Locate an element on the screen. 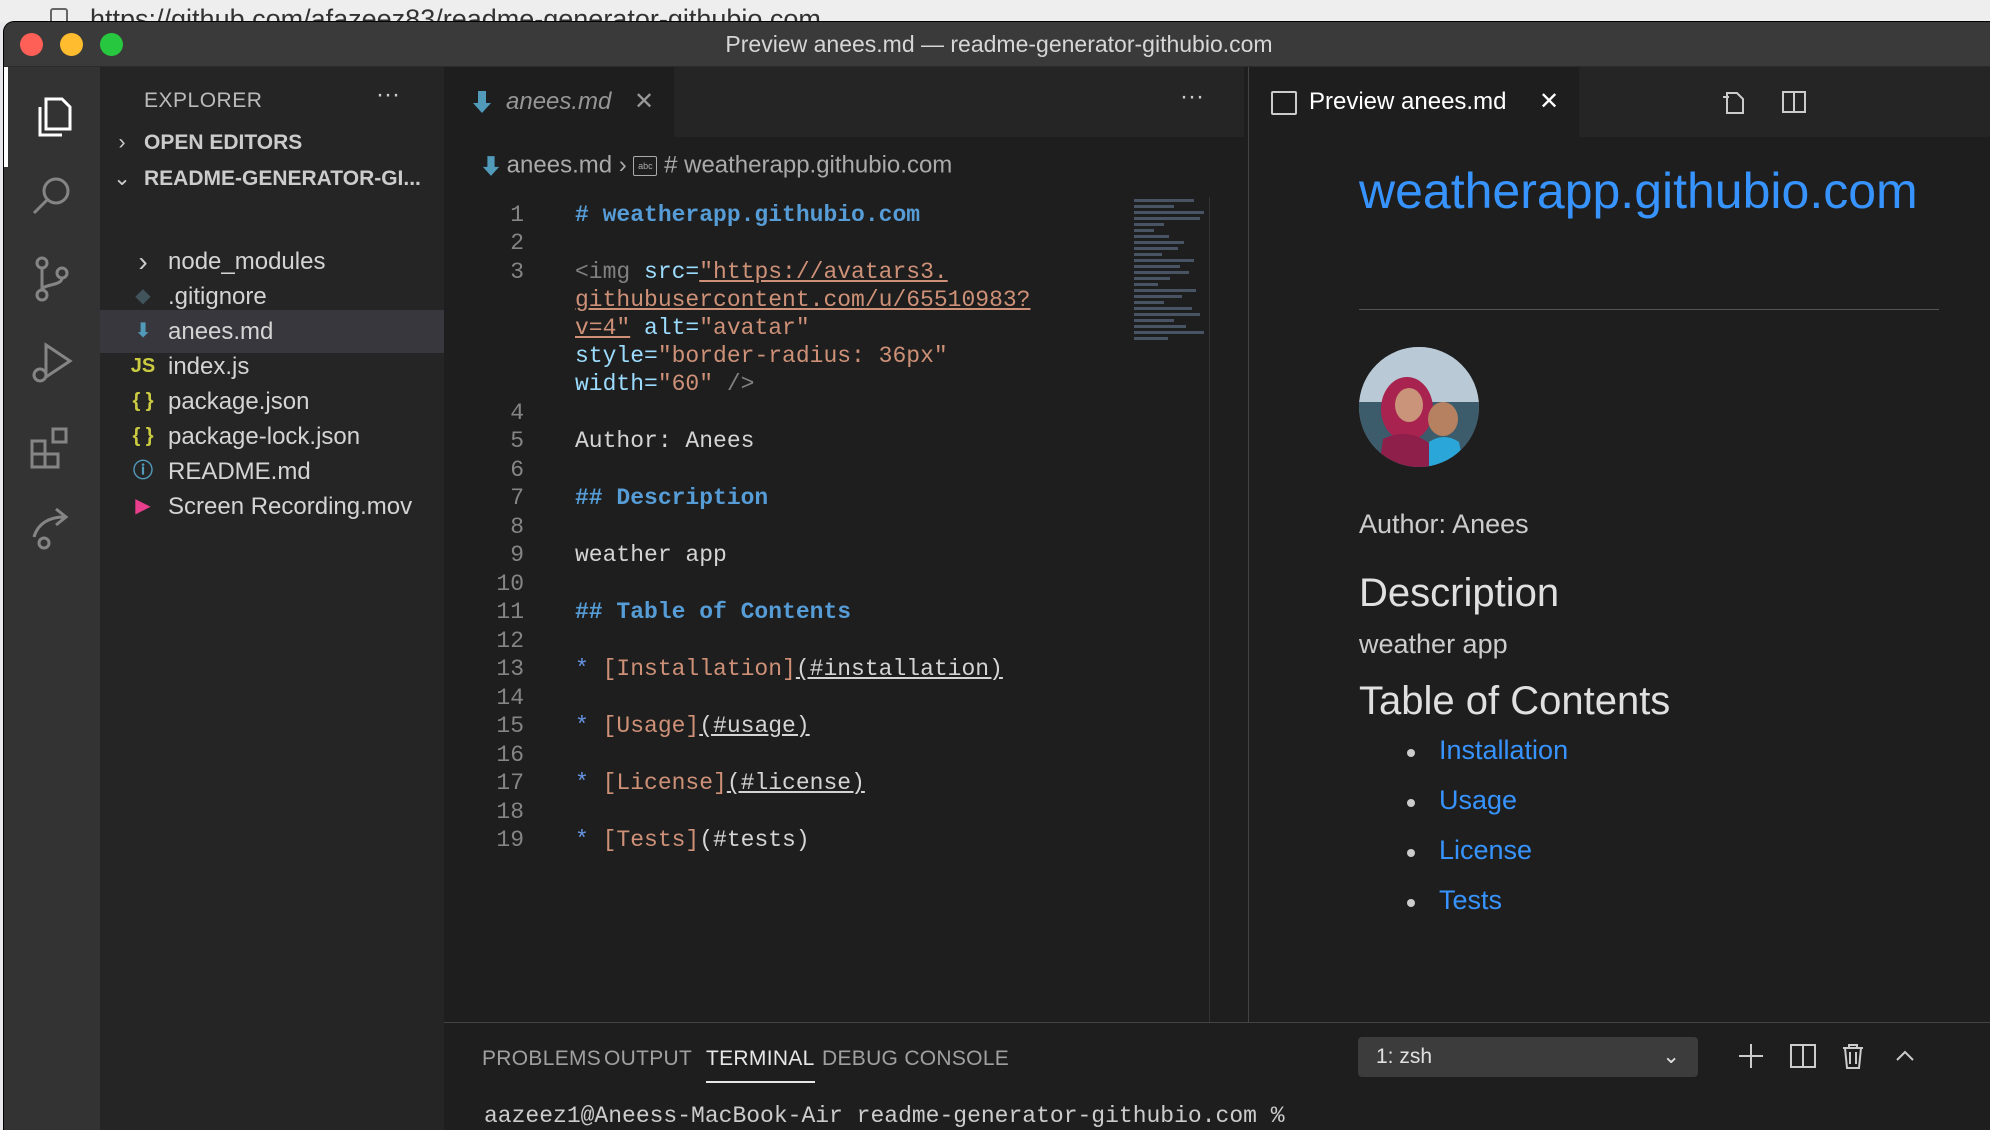  chevron-right-icon: › is located at coordinates (122, 142).